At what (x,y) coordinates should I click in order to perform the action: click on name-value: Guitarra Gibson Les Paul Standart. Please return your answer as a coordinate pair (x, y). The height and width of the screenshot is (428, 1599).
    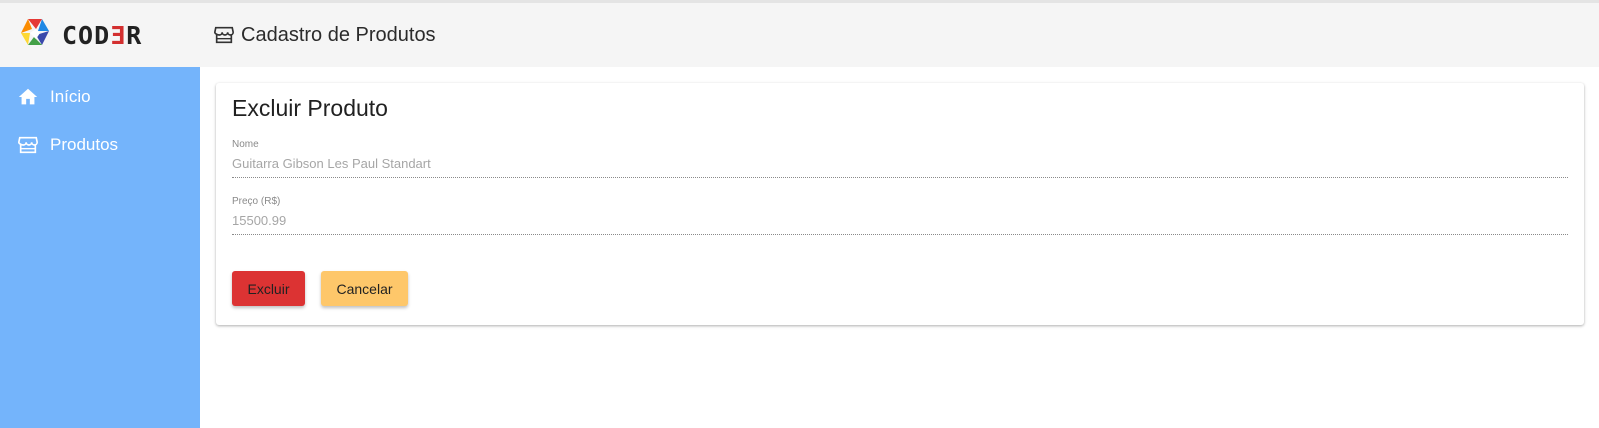
    Looking at the image, I should click on (331, 163).